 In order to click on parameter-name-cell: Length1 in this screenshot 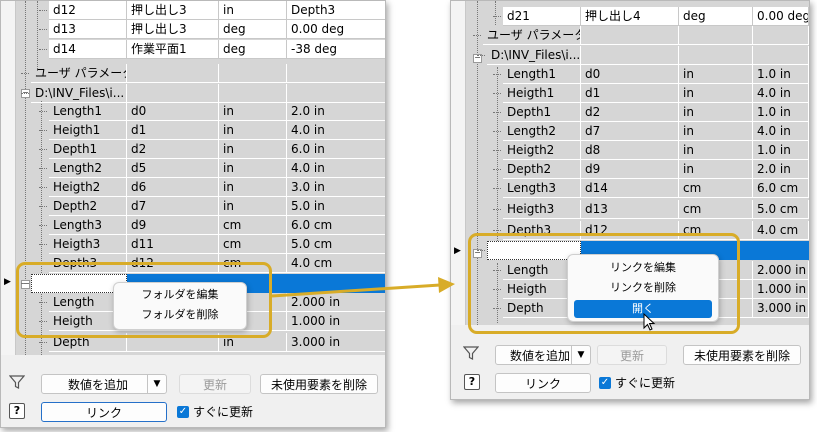, I will do `click(88, 111)`.